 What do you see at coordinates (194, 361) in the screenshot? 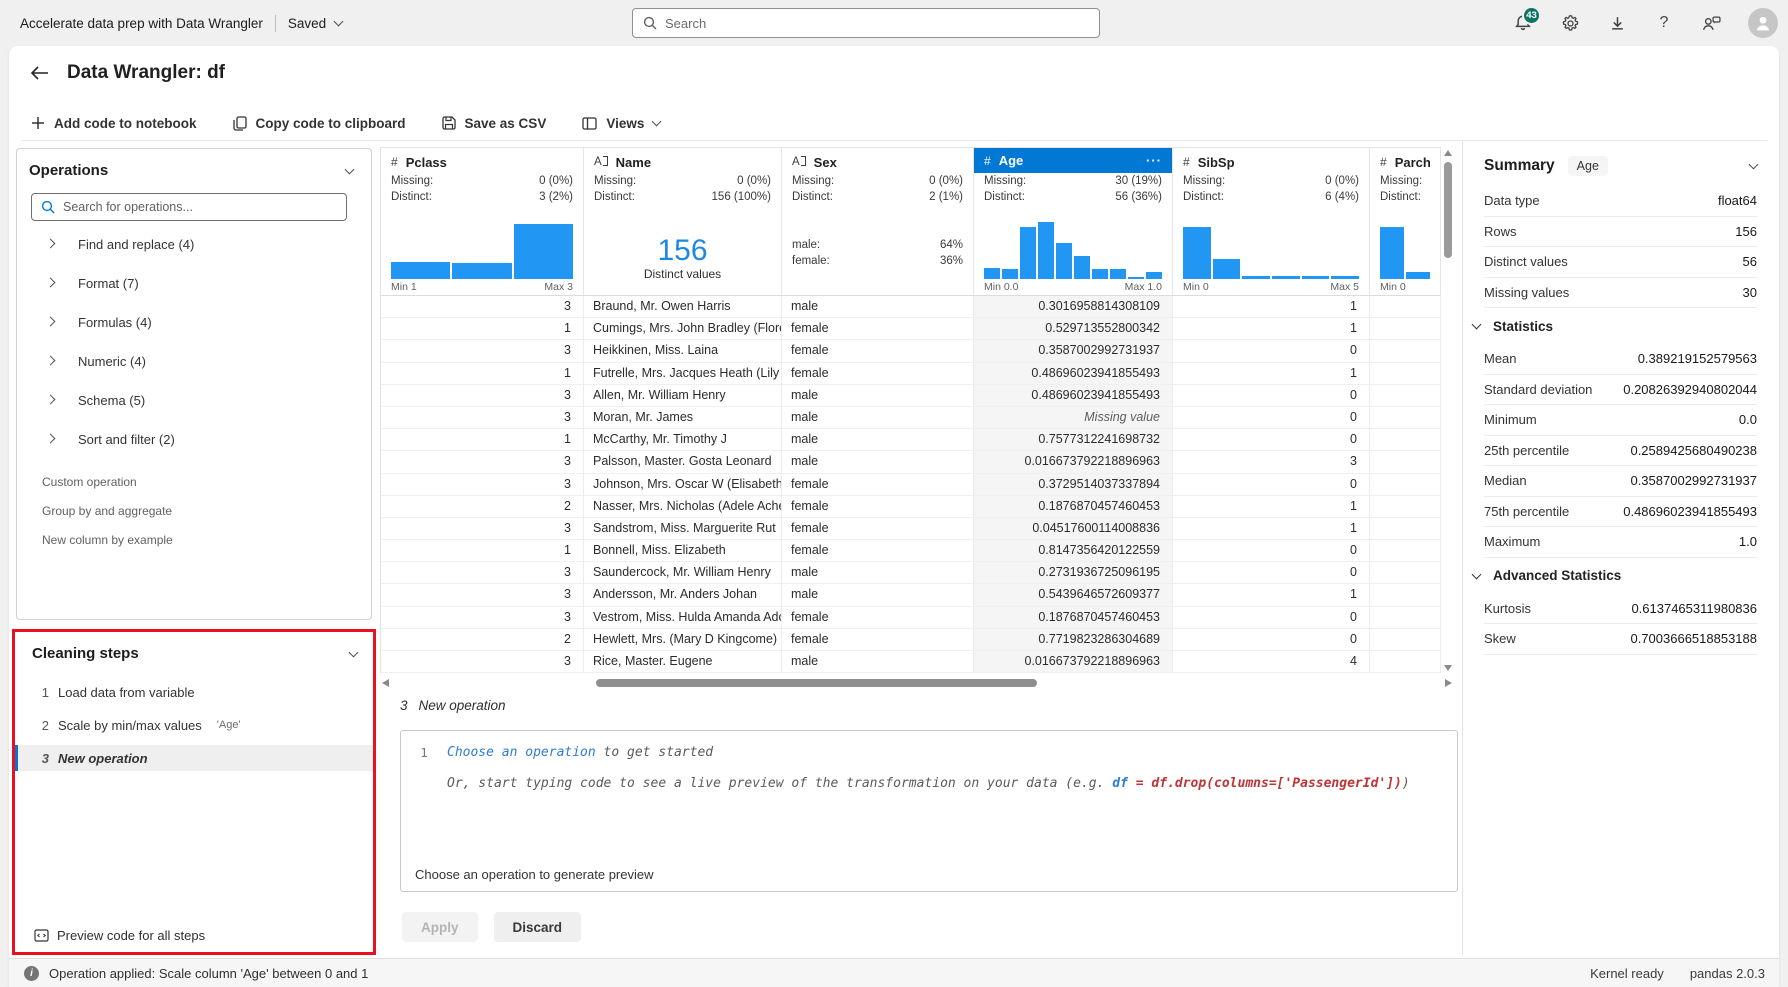
I see `operation-group: Numeric (4)` at bounding box center [194, 361].